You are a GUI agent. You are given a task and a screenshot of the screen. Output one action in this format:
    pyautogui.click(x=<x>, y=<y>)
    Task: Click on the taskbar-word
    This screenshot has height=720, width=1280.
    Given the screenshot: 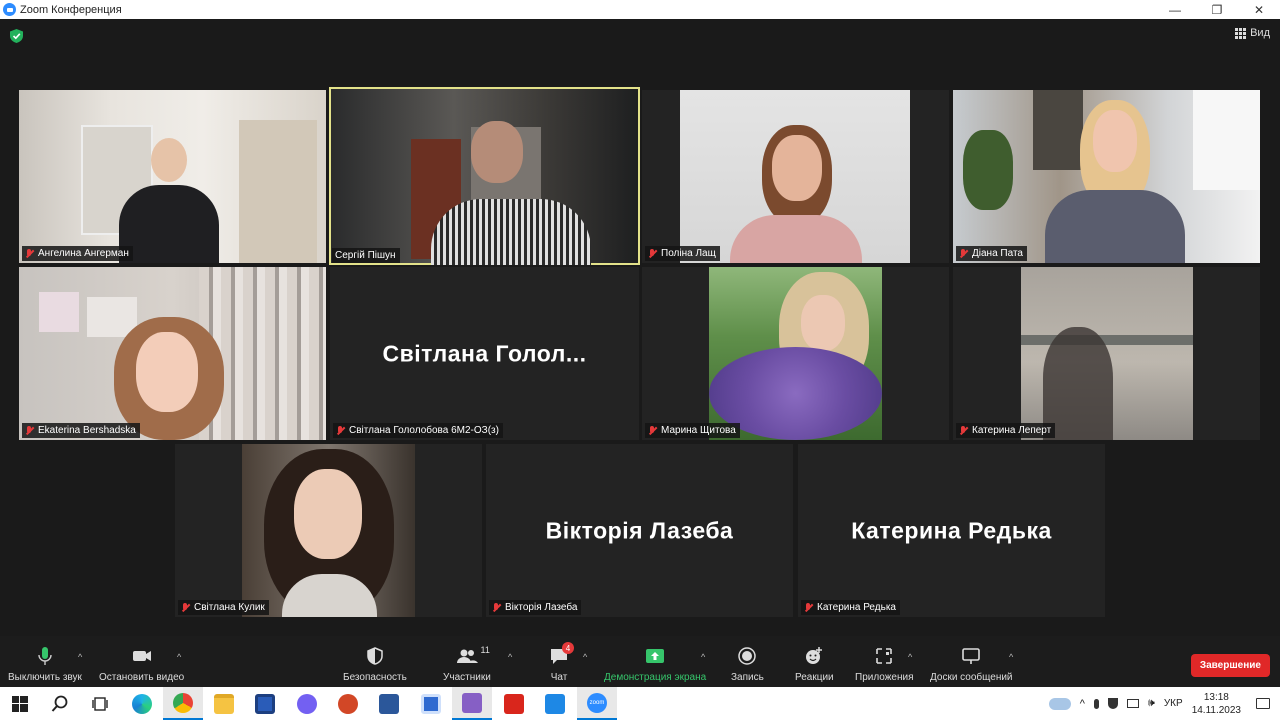 What is the action you would take?
    pyautogui.click(x=389, y=703)
    